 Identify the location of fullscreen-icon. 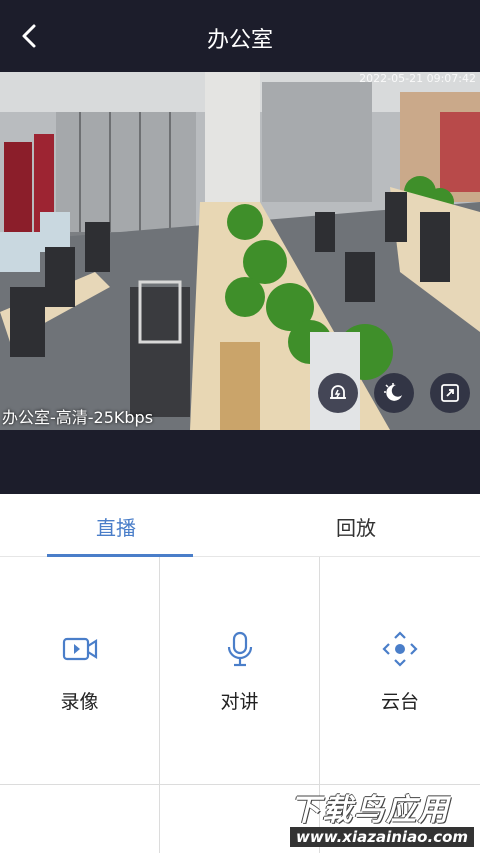
(450, 393).